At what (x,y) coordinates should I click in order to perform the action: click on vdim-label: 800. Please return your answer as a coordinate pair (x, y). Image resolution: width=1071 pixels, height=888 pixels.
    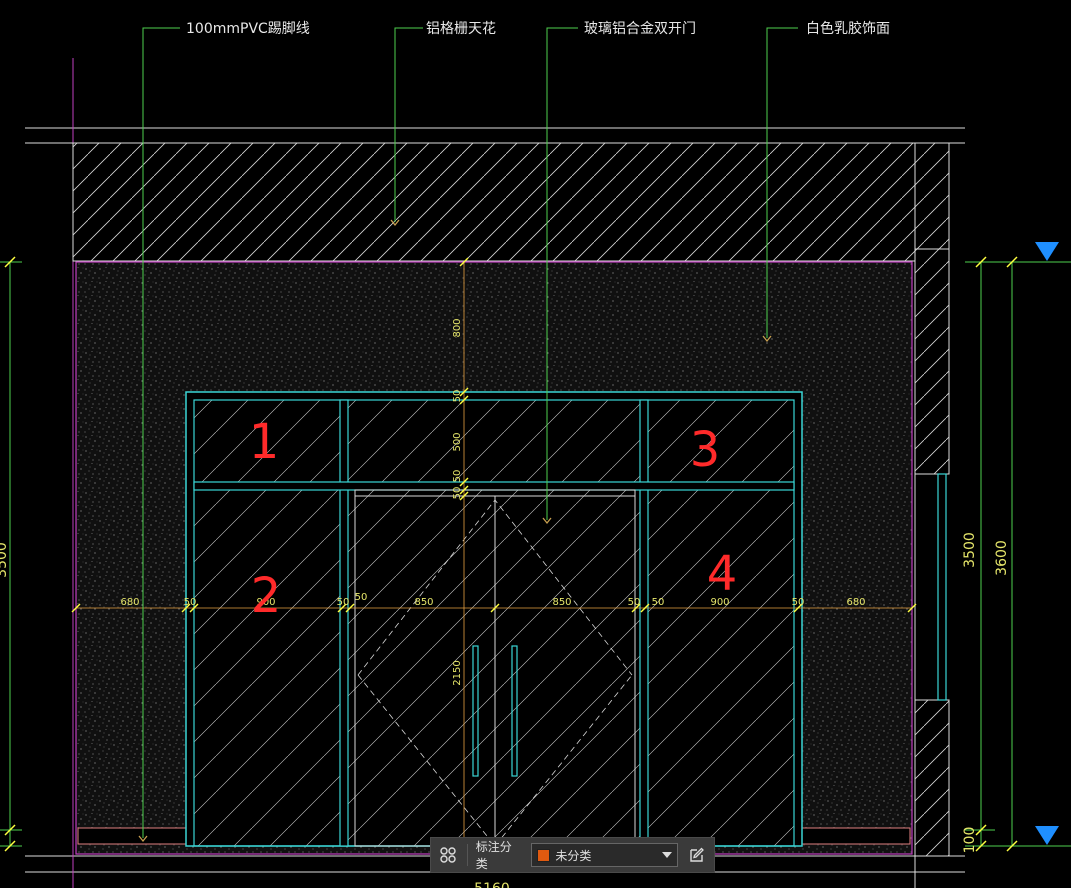
    Looking at the image, I should click on (457, 327).